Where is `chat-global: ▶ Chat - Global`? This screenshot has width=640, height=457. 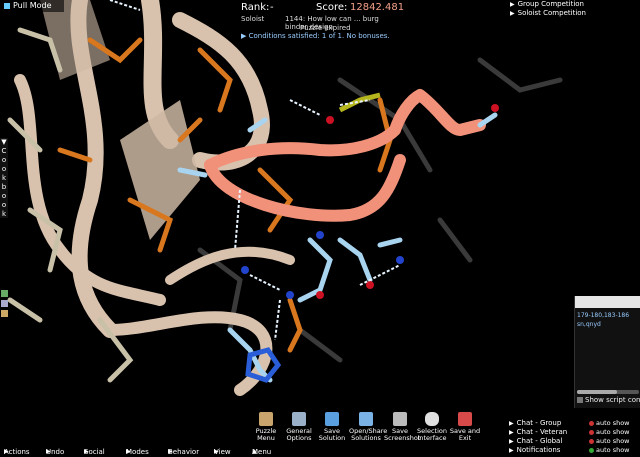 chat-global: ▶ Chat - Global is located at coordinates (535, 441).